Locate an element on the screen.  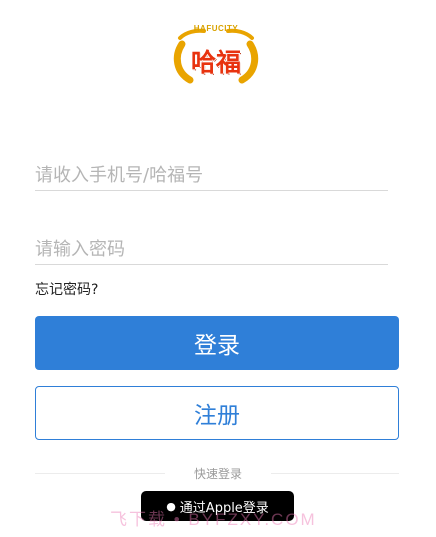
quick-login-heading: 快速登录 is located at coordinates (218, 473).